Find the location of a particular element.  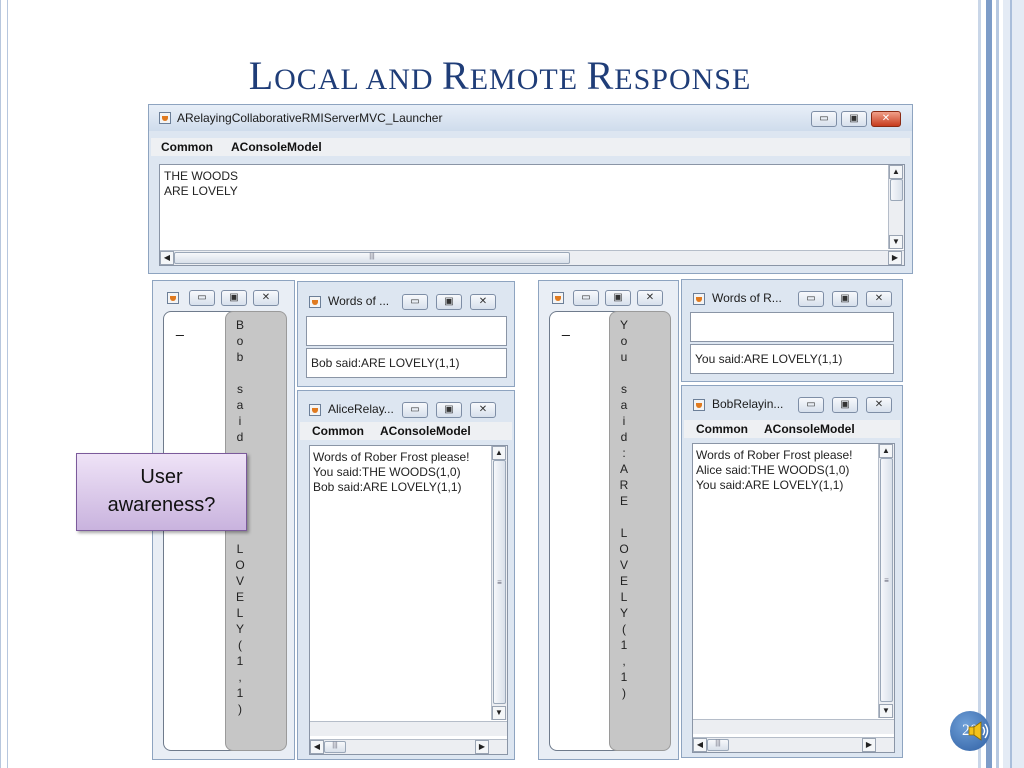

message-char: A is located at coordinates (623, 469).